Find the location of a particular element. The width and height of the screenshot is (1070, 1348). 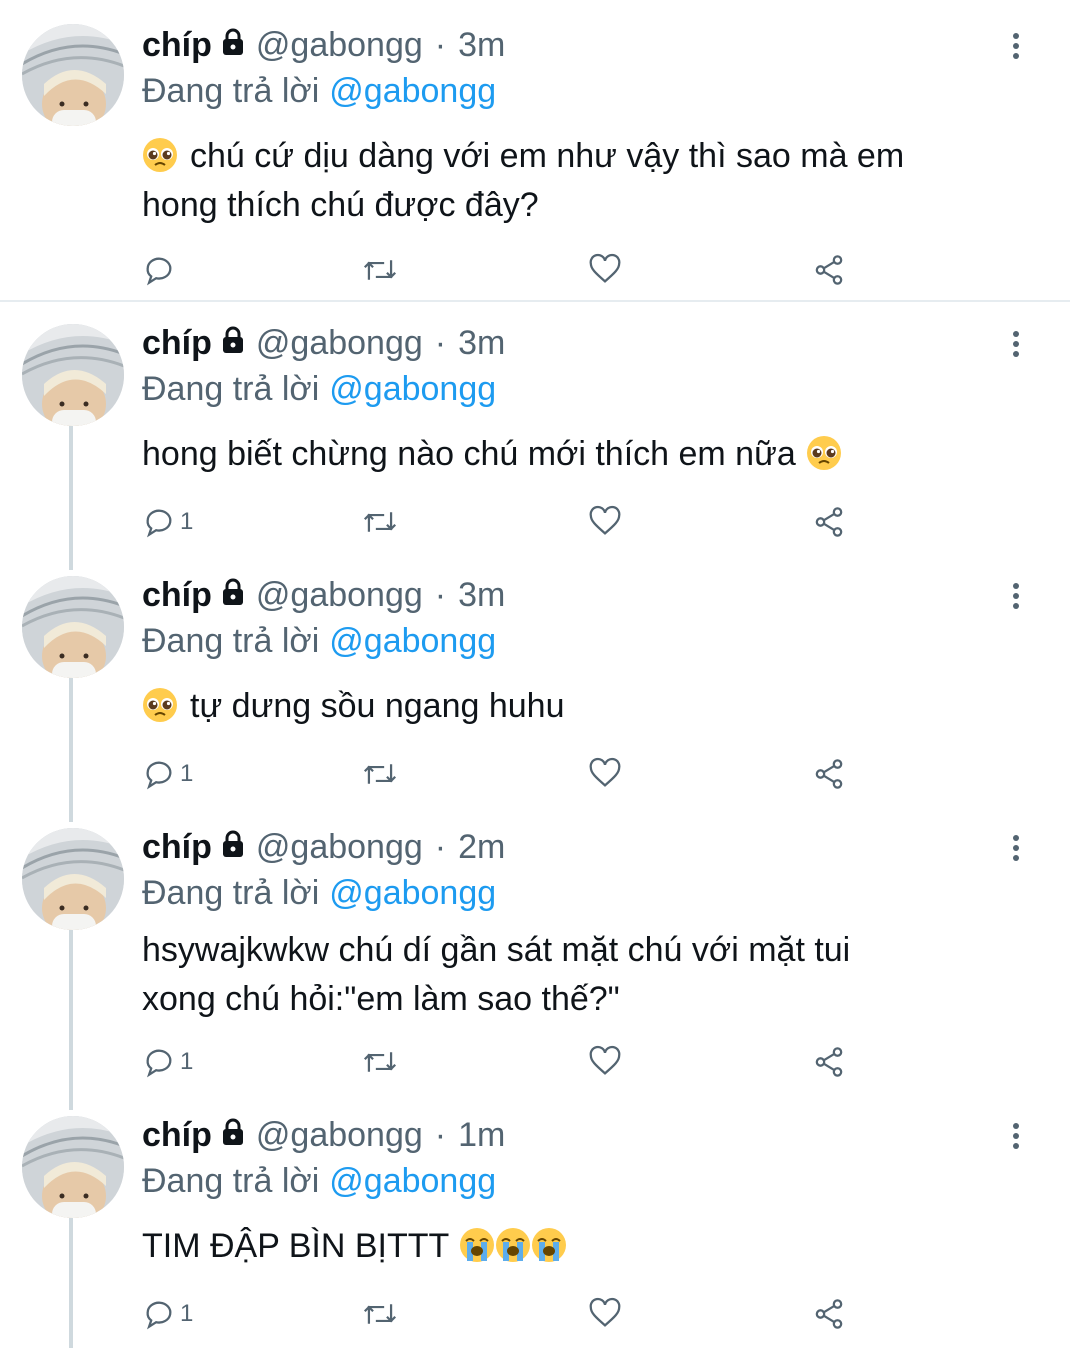

heart-icon is located at coordinates (605, 268).